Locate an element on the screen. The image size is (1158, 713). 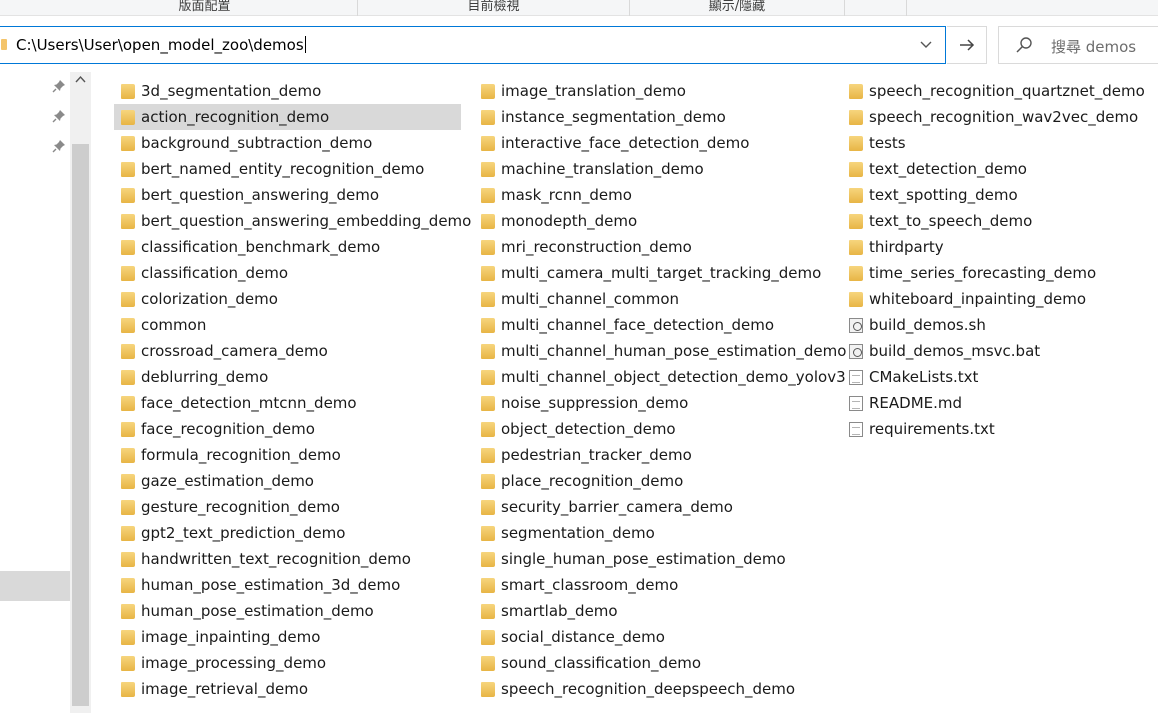
ribbon-group-strip: 版面配置 目前檢視 顯示/隱藏 is located at coordinates (579, 8).